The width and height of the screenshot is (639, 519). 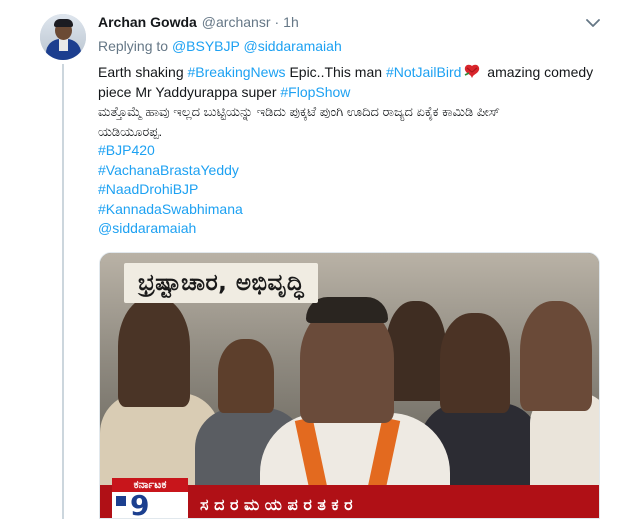 I want to click on video-banner: ಭ್ರಷ್ಟಾಚಾರ, ಅಭಿವೃದ್ಧಿ, so click(x=221, y=283).